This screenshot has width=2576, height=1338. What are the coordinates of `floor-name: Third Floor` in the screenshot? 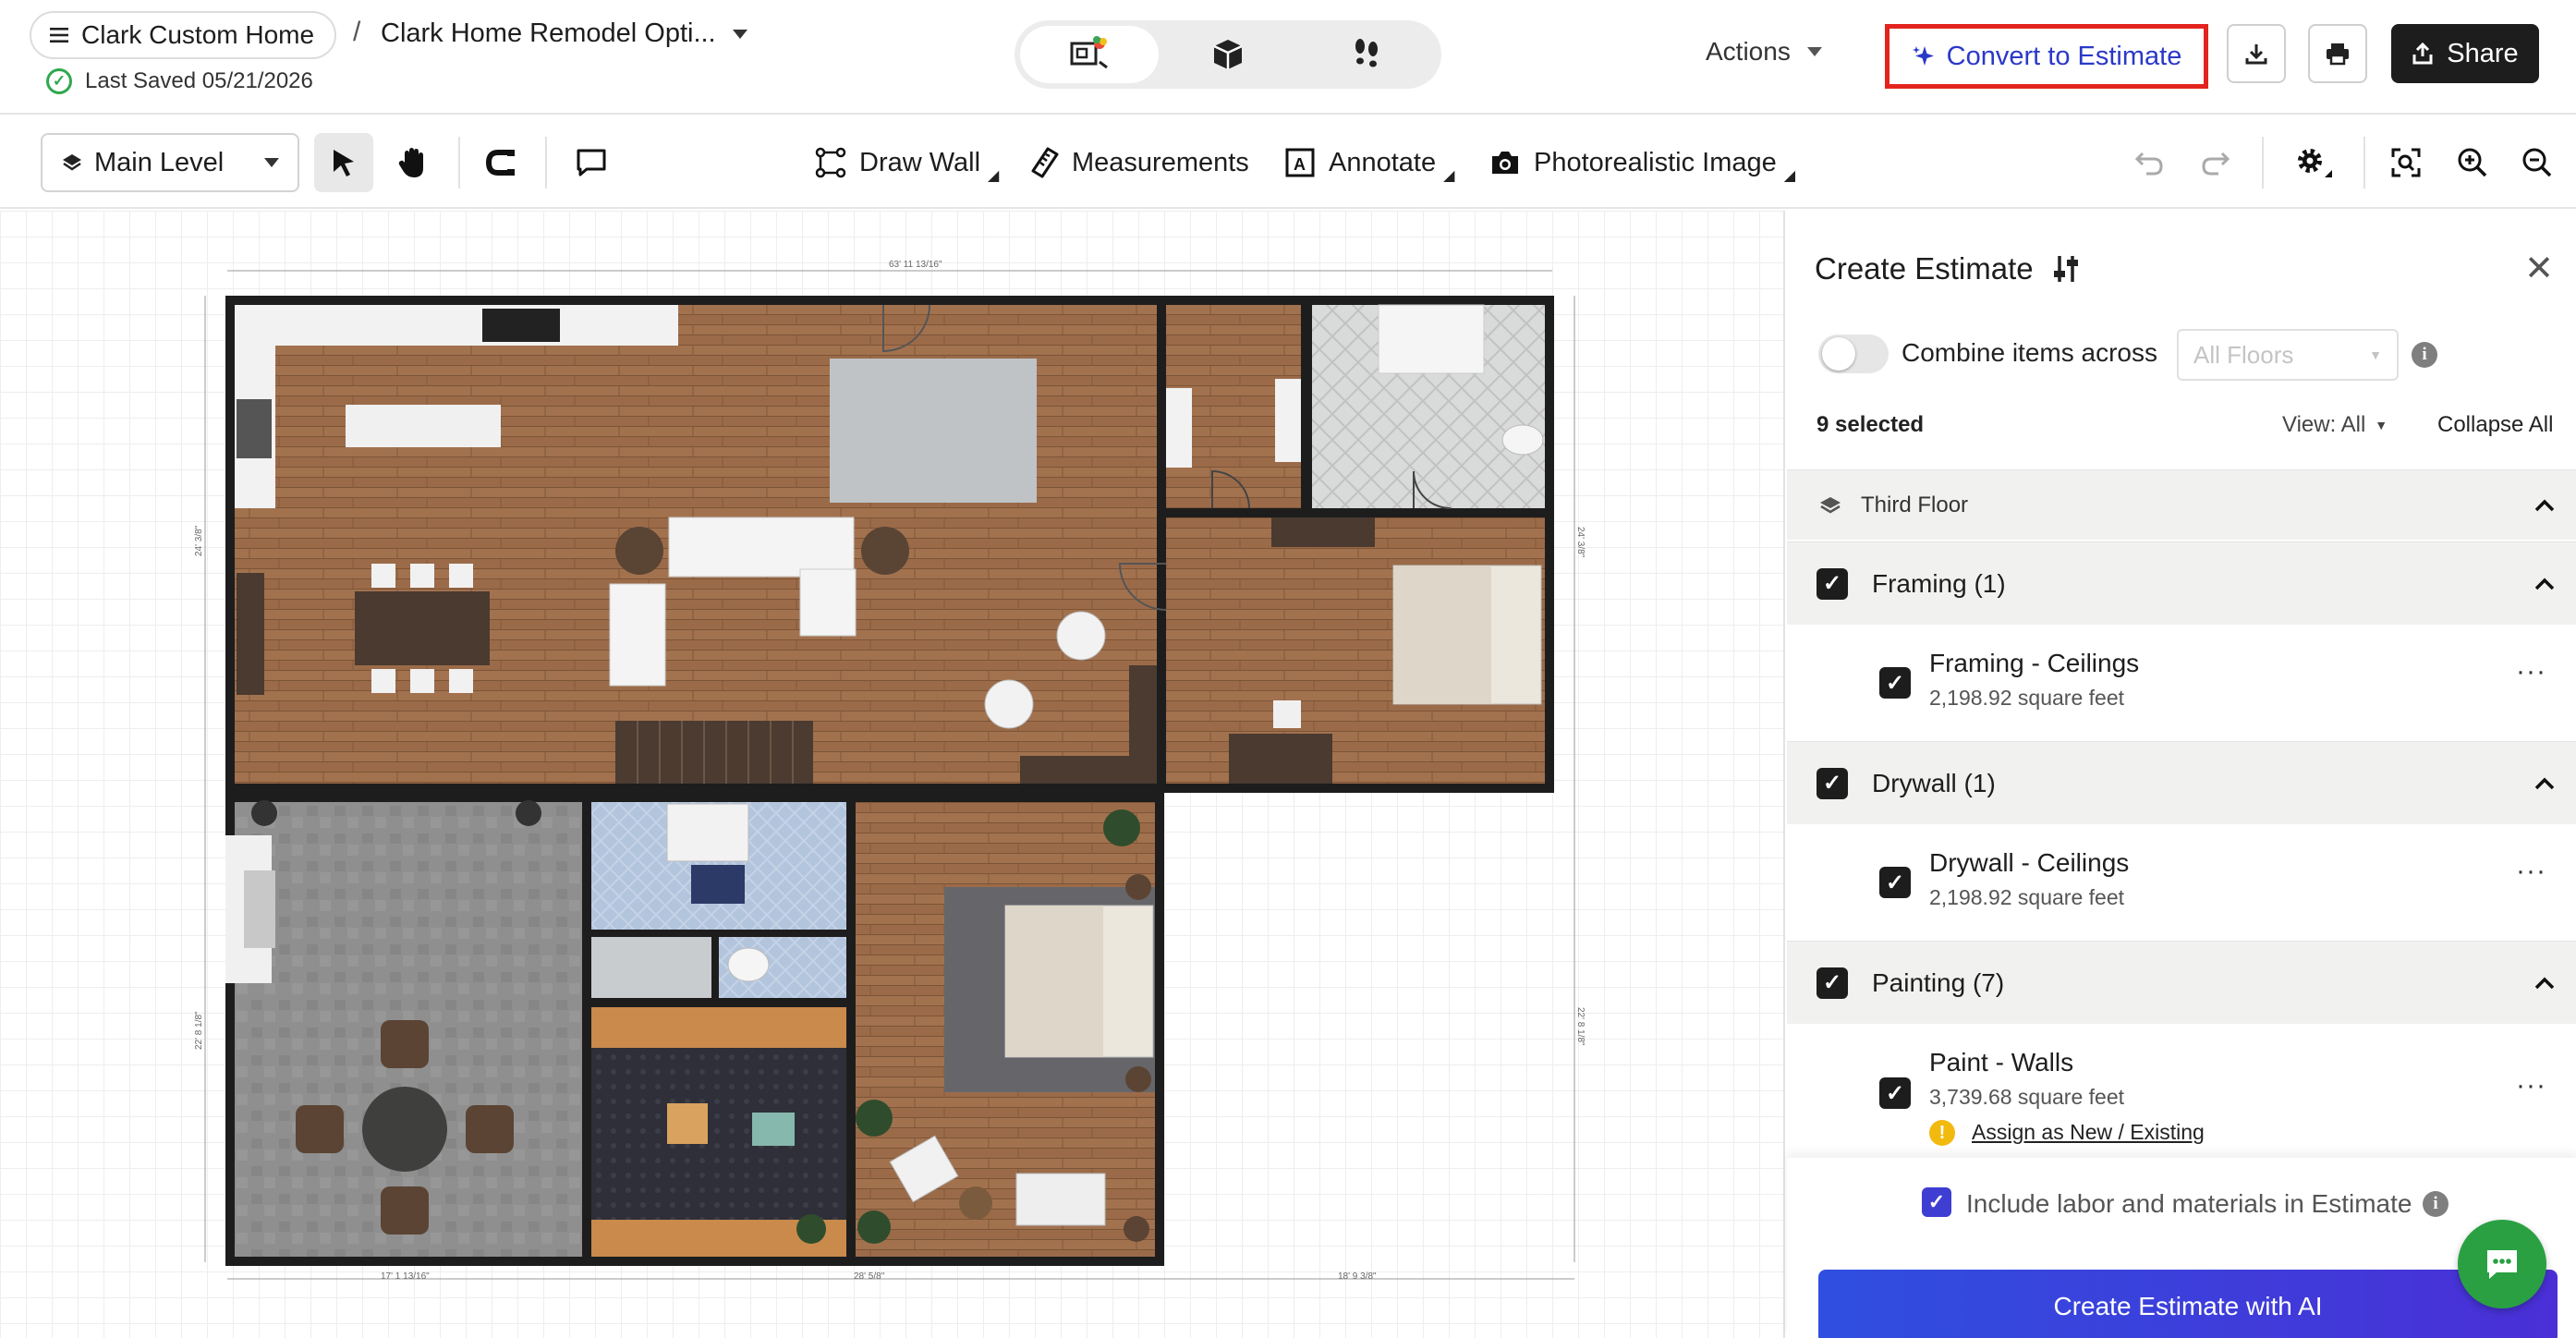 It's located at (1915, 505).